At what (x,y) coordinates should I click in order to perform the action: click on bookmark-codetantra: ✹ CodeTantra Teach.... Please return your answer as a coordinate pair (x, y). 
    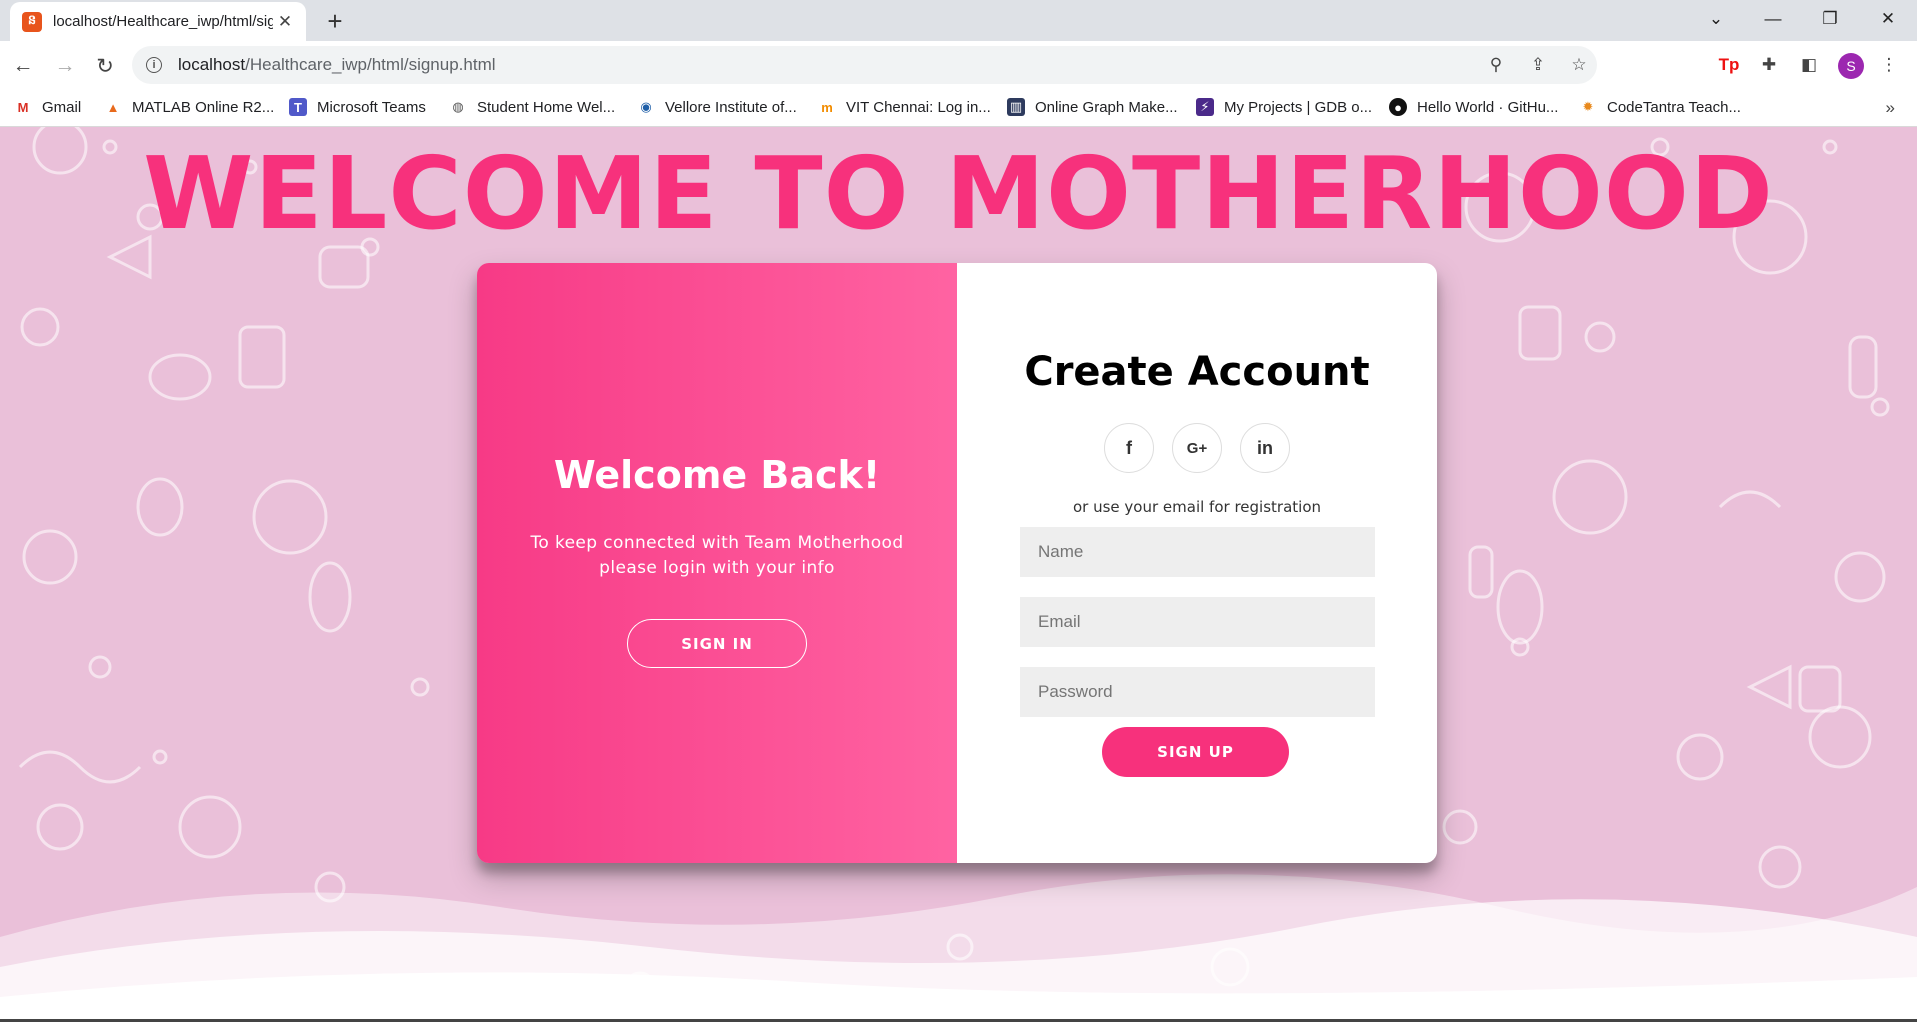
    Looking at the image, I should click on (1660, 107).